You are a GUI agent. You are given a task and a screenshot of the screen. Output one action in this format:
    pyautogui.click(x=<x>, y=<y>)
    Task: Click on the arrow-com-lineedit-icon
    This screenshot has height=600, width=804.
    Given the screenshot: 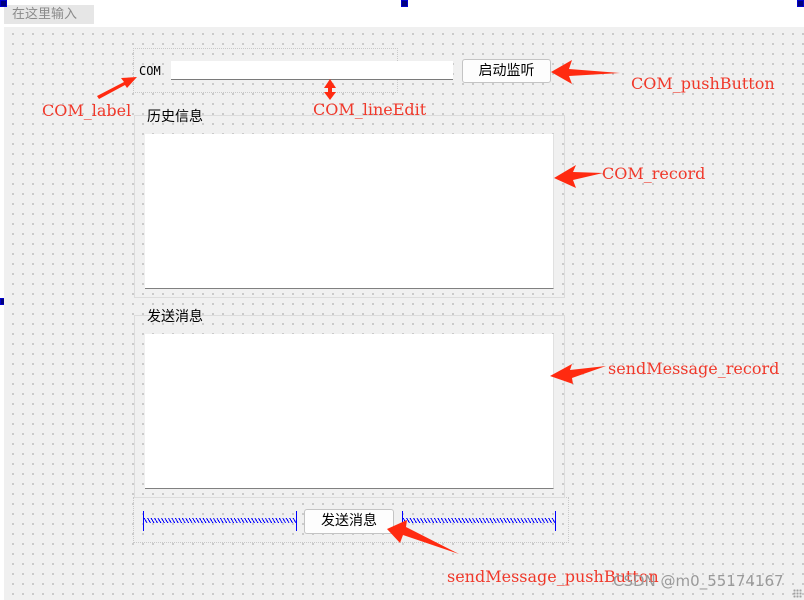 What is the action you would take?
    pyautogui.click(x=330, y=89)
    